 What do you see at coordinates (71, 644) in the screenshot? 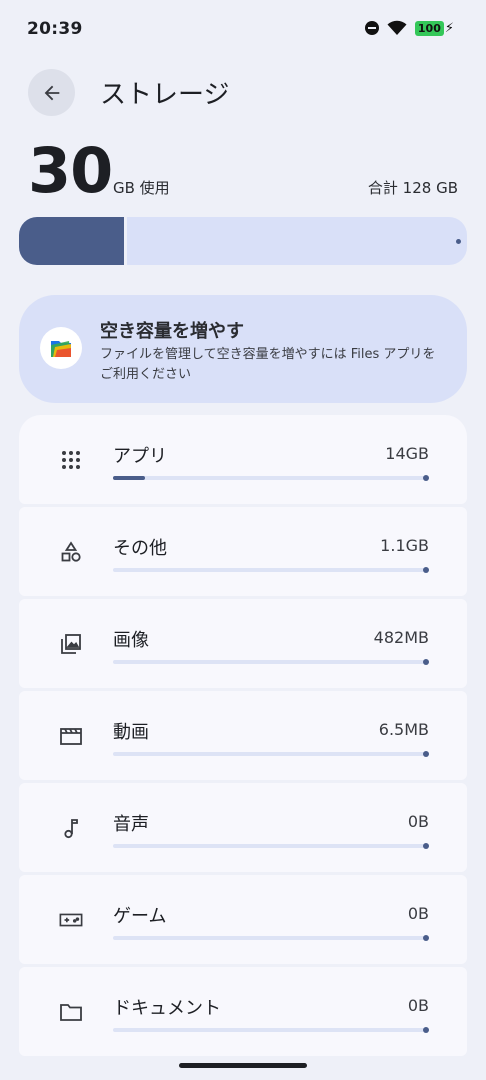
I see `photo-library-icon` at bounding box center [71, 644].